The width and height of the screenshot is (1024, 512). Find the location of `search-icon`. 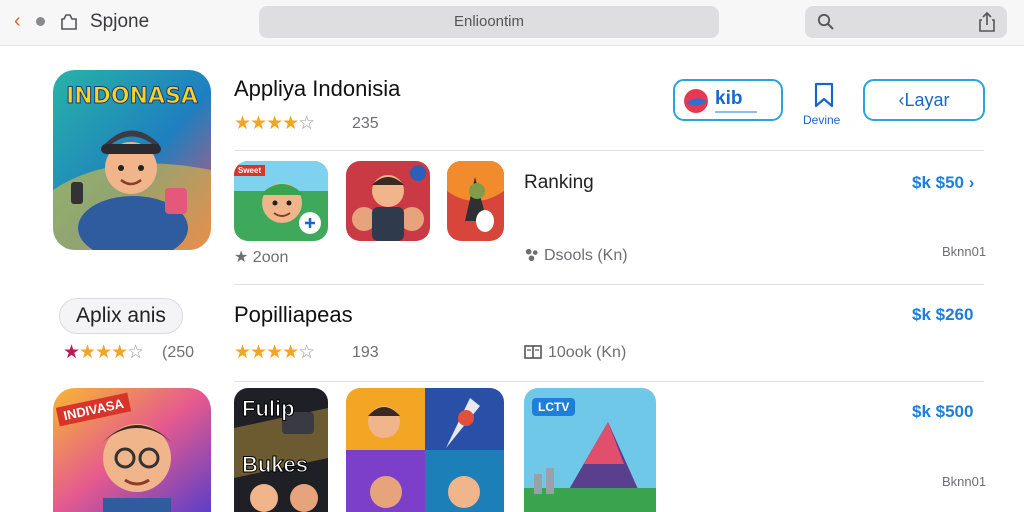

search-icon is located at coordinates (825, 21).